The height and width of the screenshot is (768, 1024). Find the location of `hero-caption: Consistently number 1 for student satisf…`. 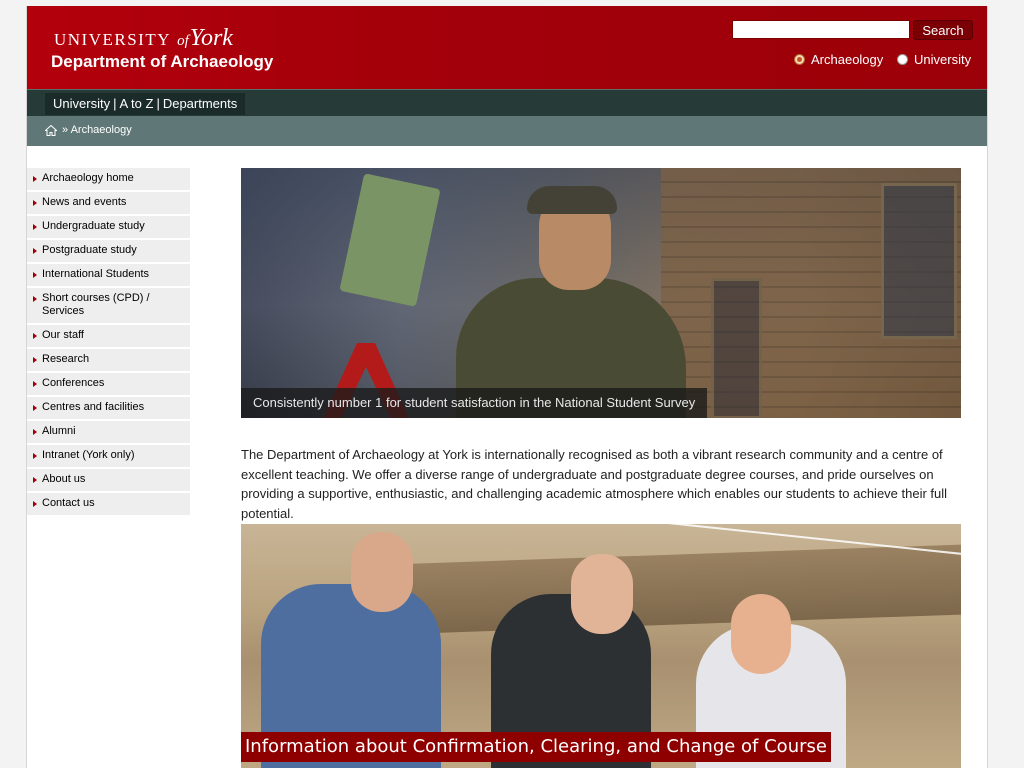

hero-caption: Consistently number 1 for student satisf… is located at coordinates (474, 403).